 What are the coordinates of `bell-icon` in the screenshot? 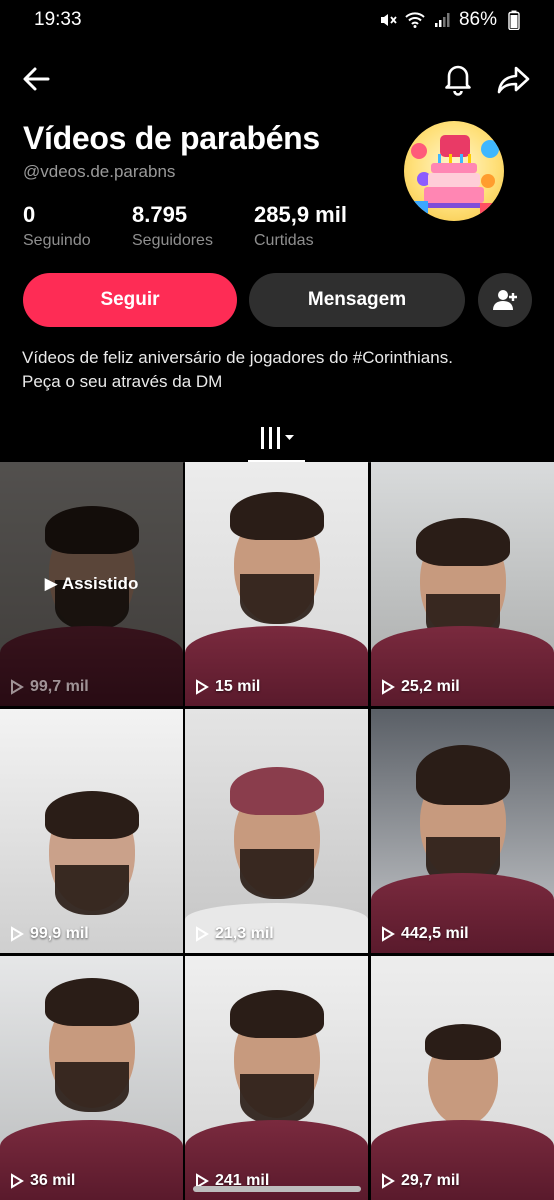 It's located at (458, 78).